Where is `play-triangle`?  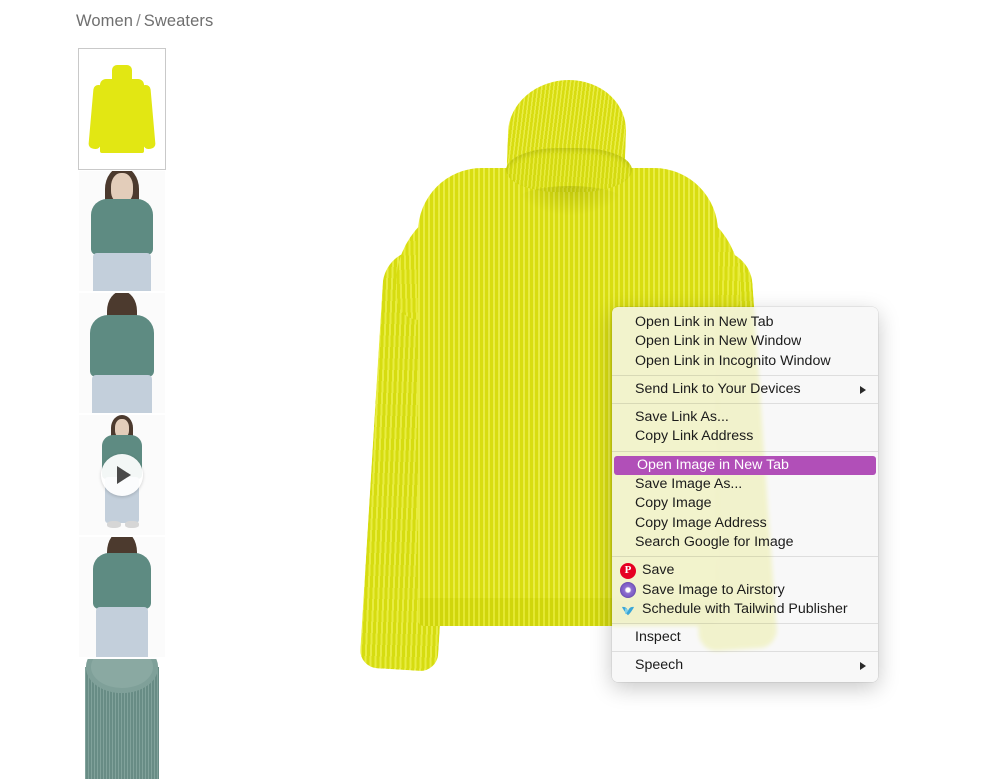 play-triangle is located at coordinates (124, 475).